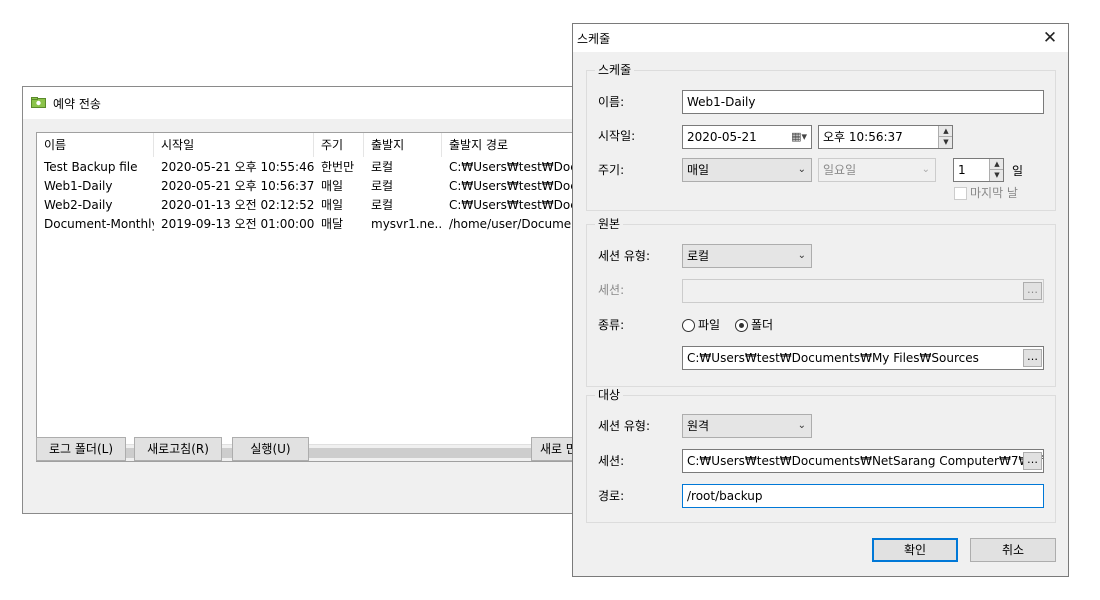  What do you see at coordinates (234, 145) in the screenshot?
I see `column-header-start: 시작일` at bounding box center [234, 145].